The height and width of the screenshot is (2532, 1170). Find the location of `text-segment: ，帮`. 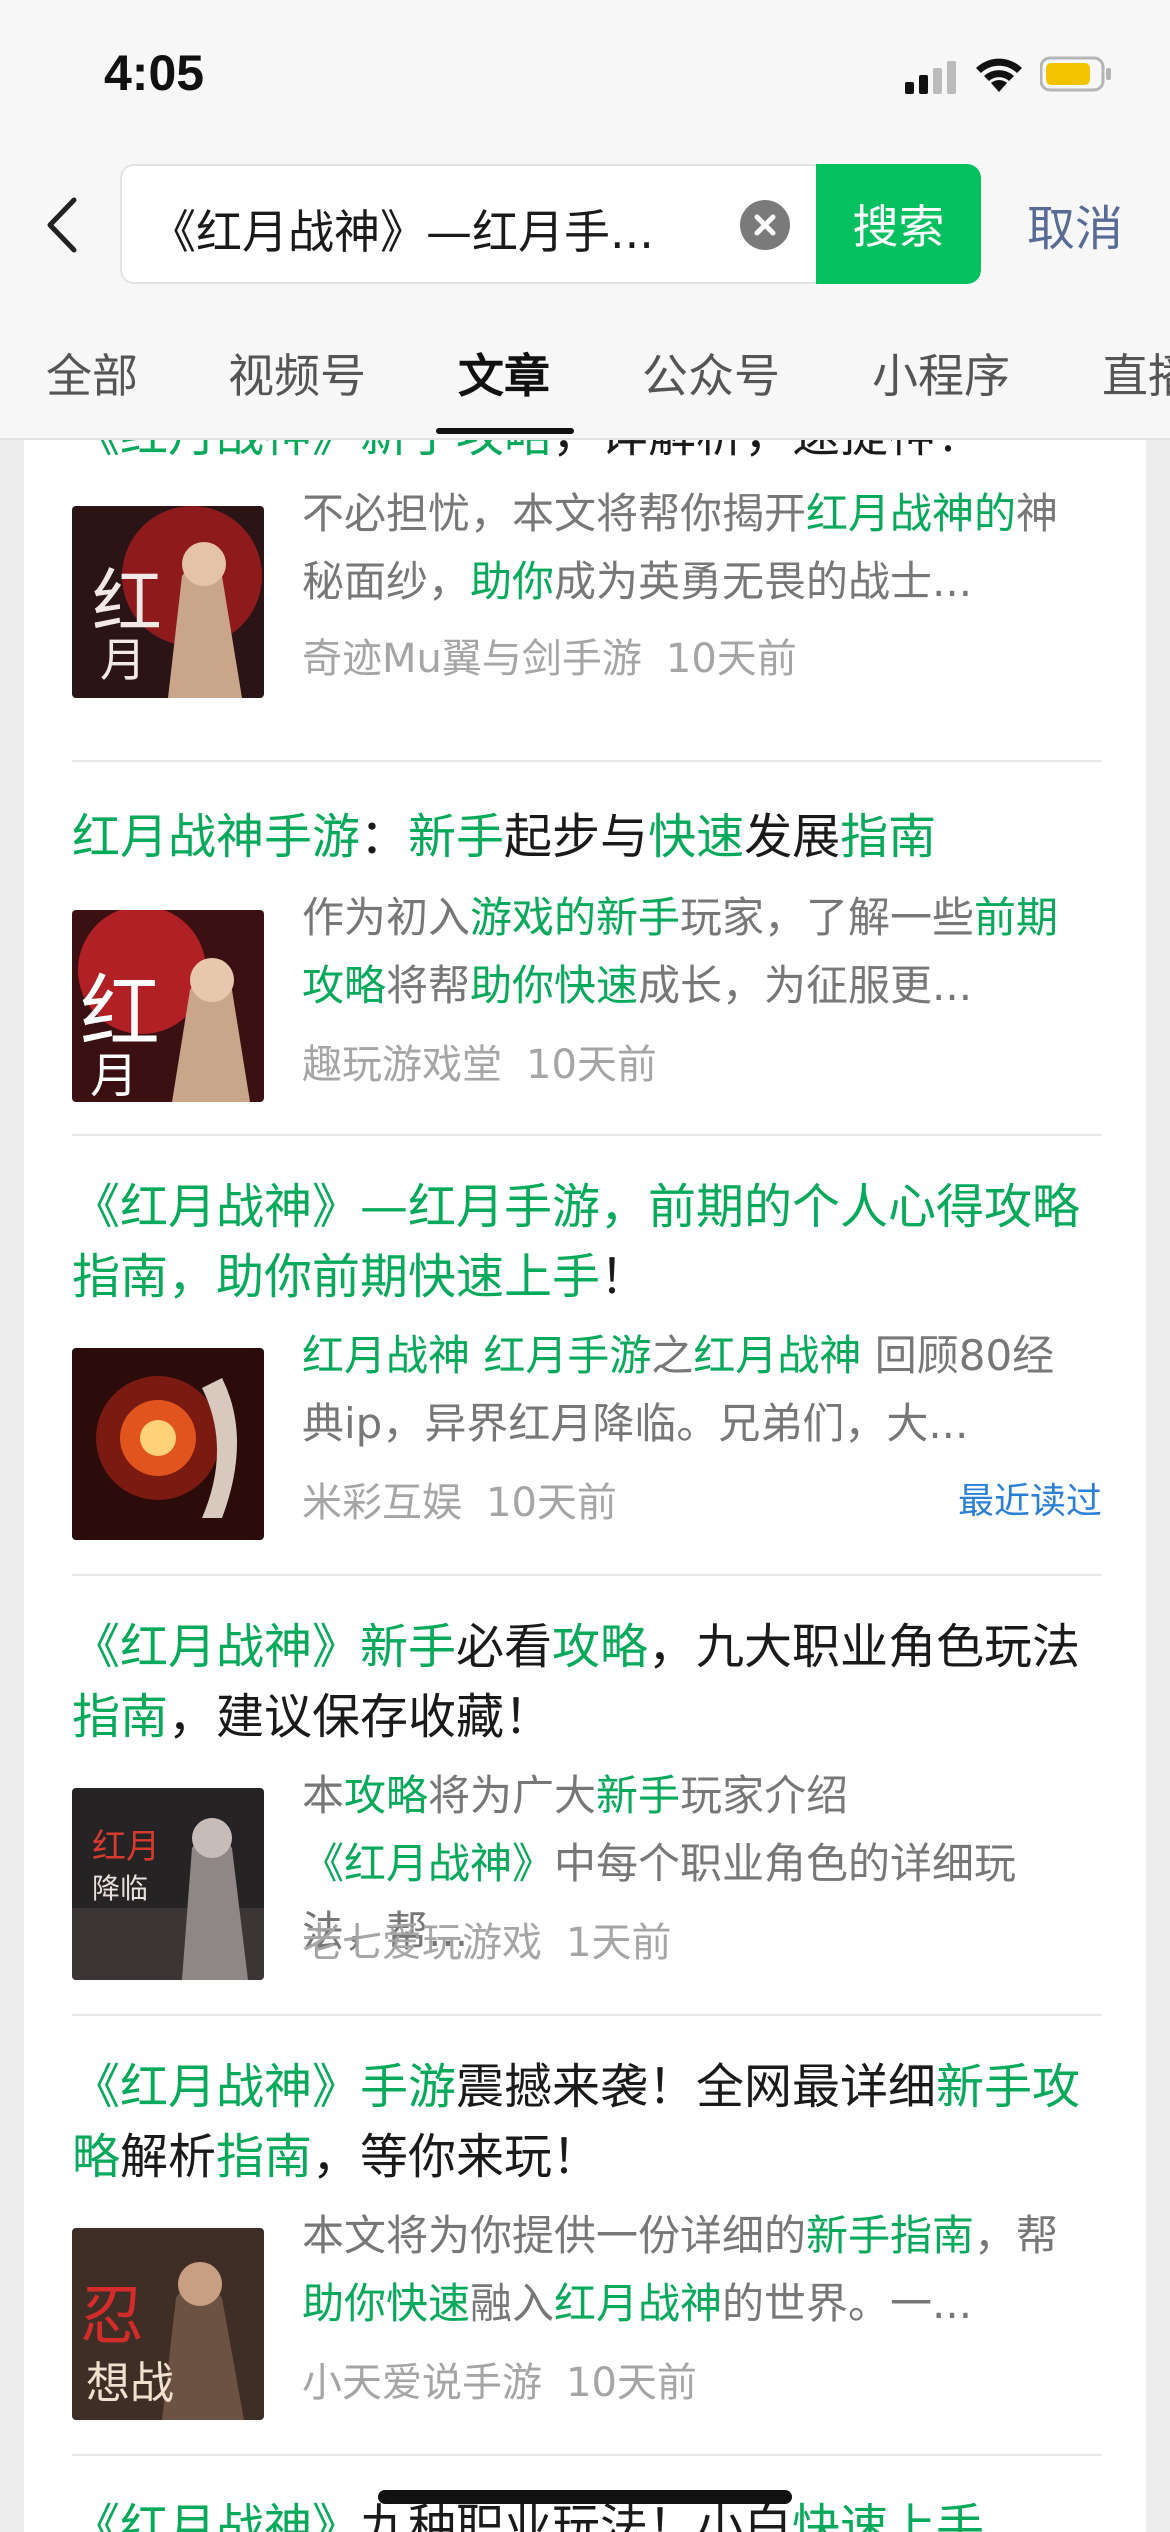

text-segment: ，帮 is located at coordinates (1016, 2235).